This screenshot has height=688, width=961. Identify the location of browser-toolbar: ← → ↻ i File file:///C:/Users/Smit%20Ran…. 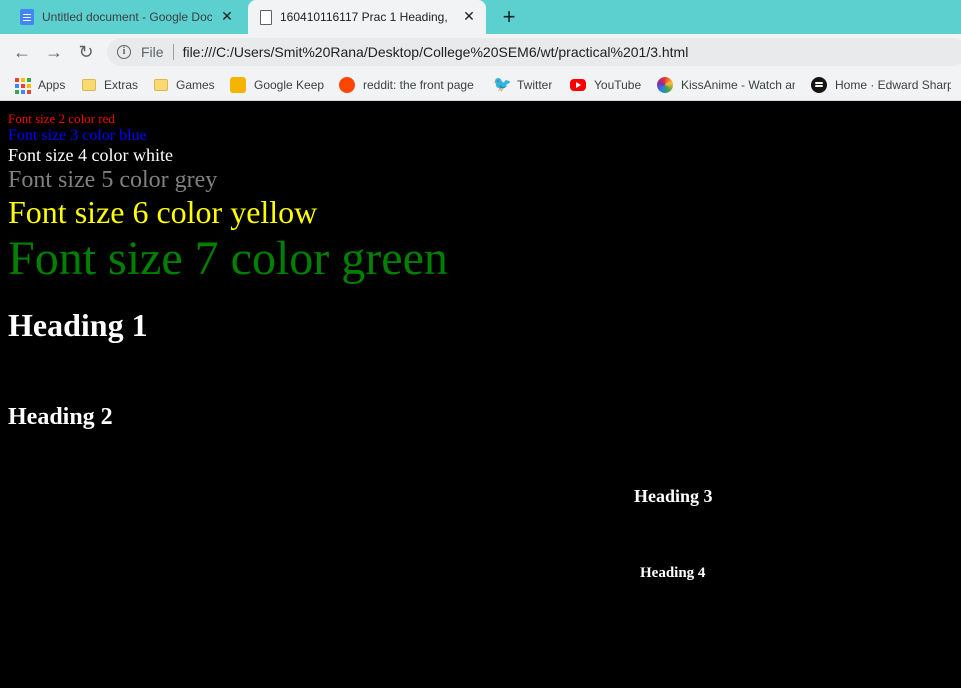
(480, 52).